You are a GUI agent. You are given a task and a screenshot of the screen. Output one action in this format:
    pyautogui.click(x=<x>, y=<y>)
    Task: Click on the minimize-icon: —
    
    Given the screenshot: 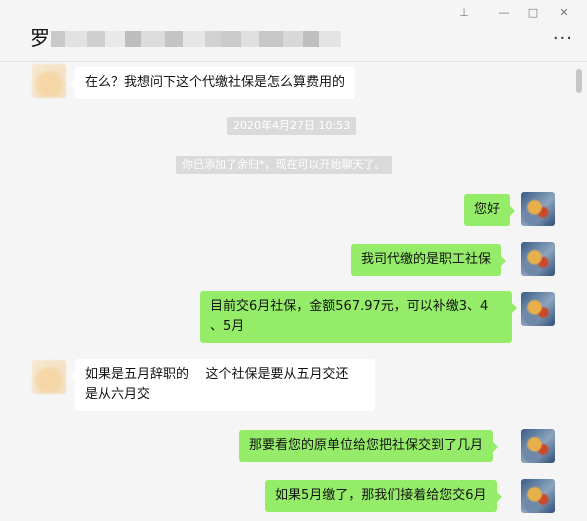 What is the action you would take?
    pyautogui.click(x=504, y=13)
    